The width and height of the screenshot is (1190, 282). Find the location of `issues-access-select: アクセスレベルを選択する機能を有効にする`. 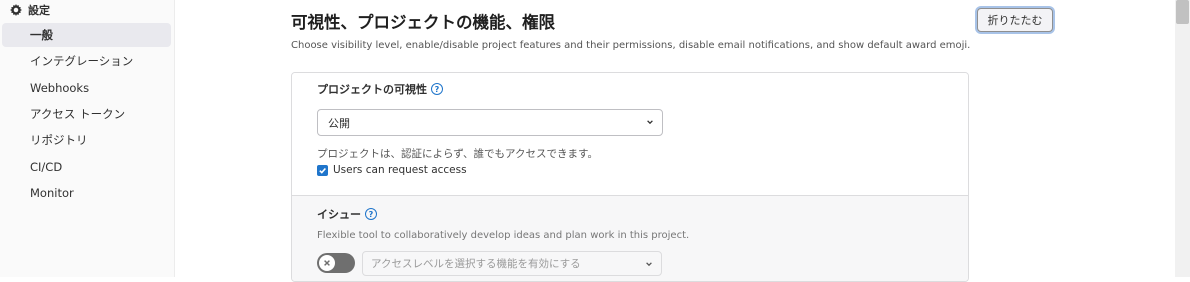

issues-access-select: アクセスレベルを選択する機能を有効にする is located at coordinates (512, 263).